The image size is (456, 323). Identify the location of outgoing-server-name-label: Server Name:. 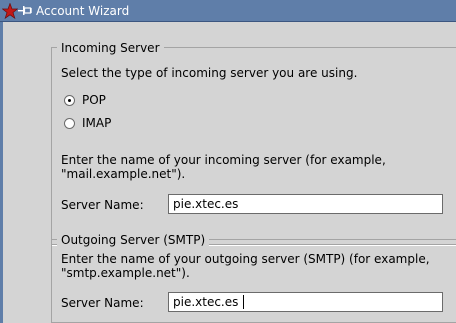
(102, 303).